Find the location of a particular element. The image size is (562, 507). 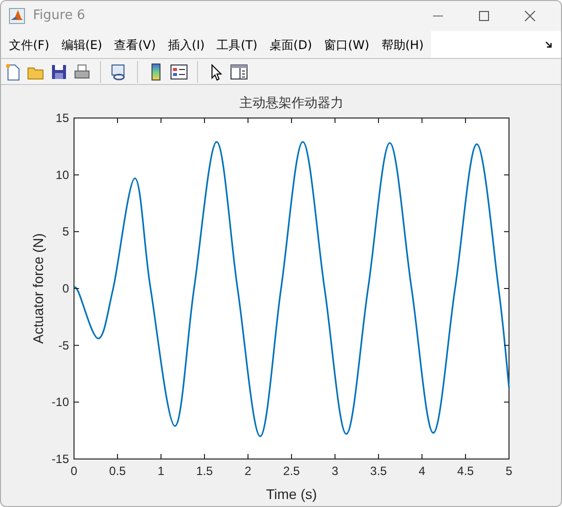

x-tick-label: 1 is located at coordinates (161, 471).